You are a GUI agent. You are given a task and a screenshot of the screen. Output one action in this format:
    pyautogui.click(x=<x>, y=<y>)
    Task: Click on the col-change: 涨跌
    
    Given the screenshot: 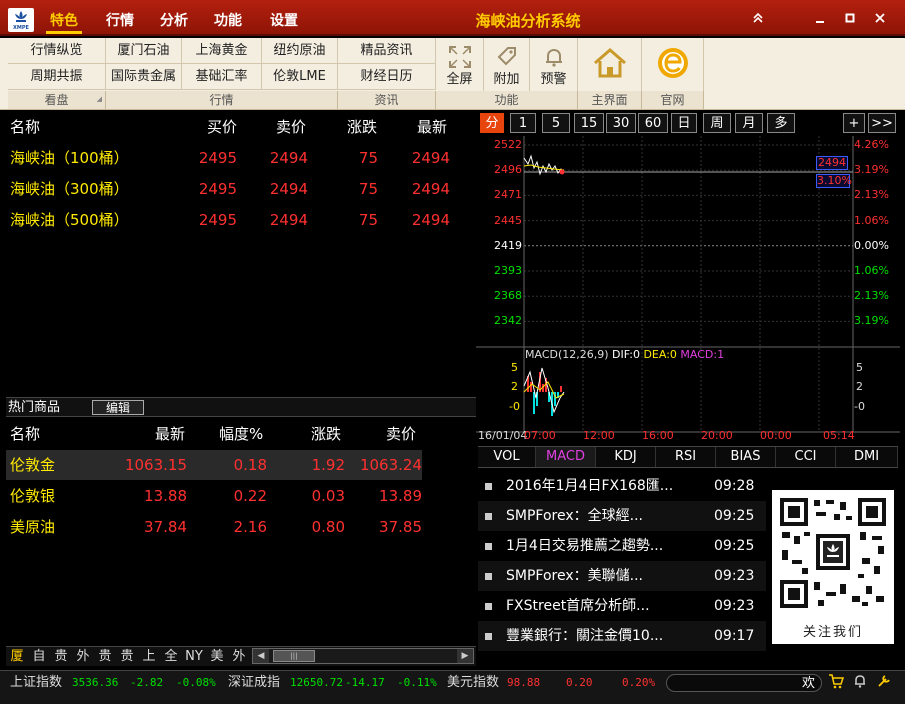 What is the action you would take?
    pyautogui.click(x=362, y=127)
    